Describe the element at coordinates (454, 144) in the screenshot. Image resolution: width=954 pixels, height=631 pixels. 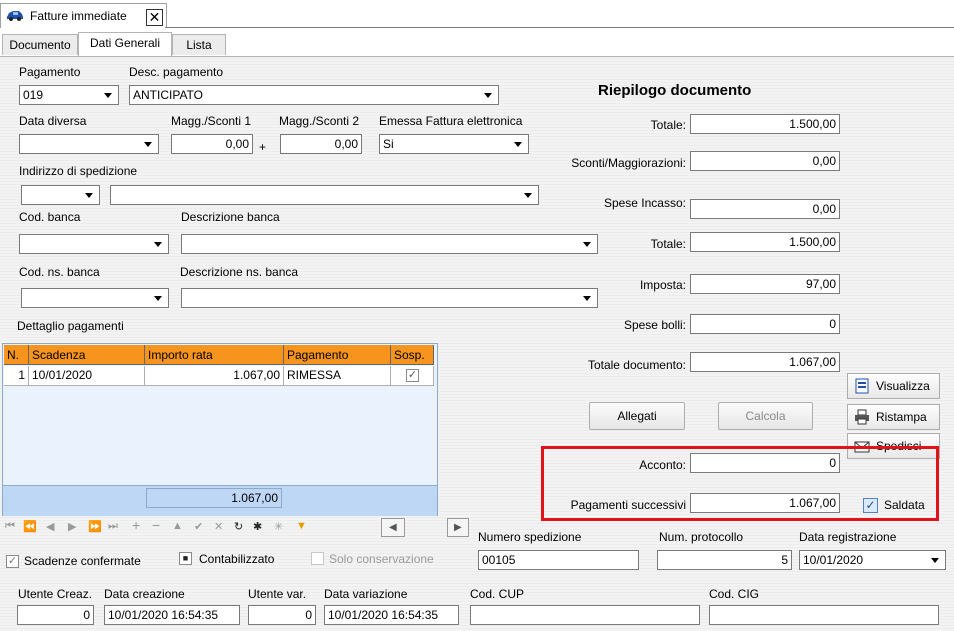
I see `fattura-elettronica-select: Si` at that location.